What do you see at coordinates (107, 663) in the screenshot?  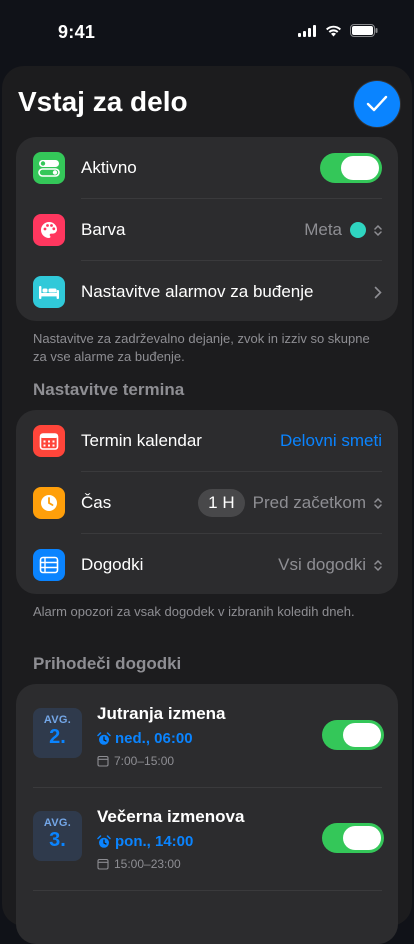 I see `section-header-upcoming: Prihodeči dogodki` at bounding box center [107, 663].